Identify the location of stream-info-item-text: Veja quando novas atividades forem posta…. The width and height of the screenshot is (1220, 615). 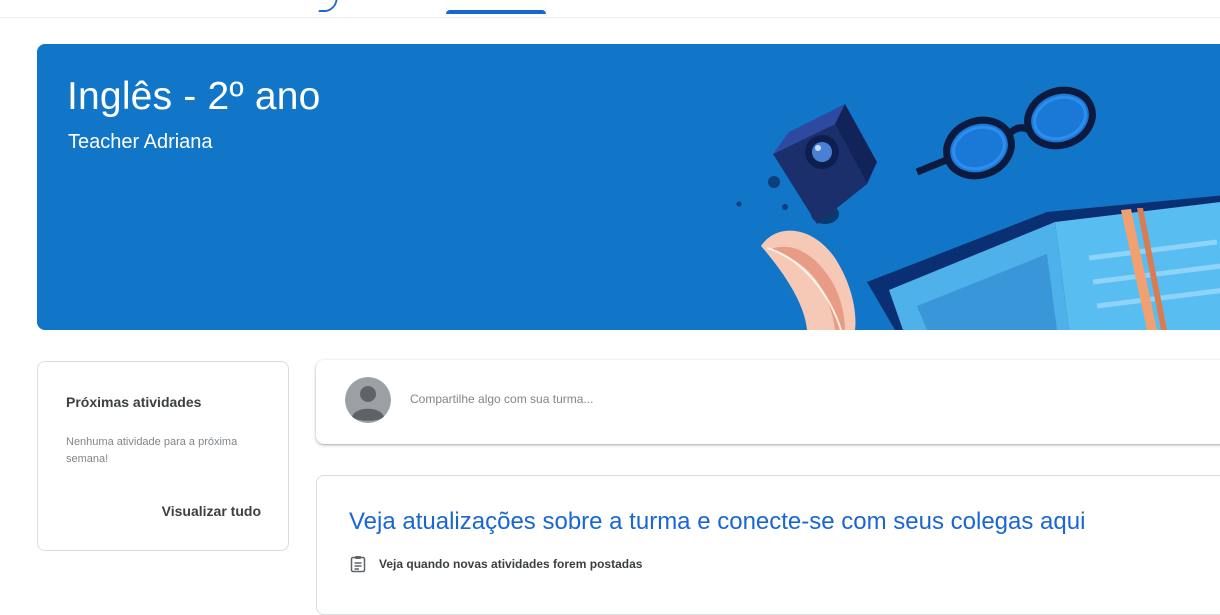
(511, 564).